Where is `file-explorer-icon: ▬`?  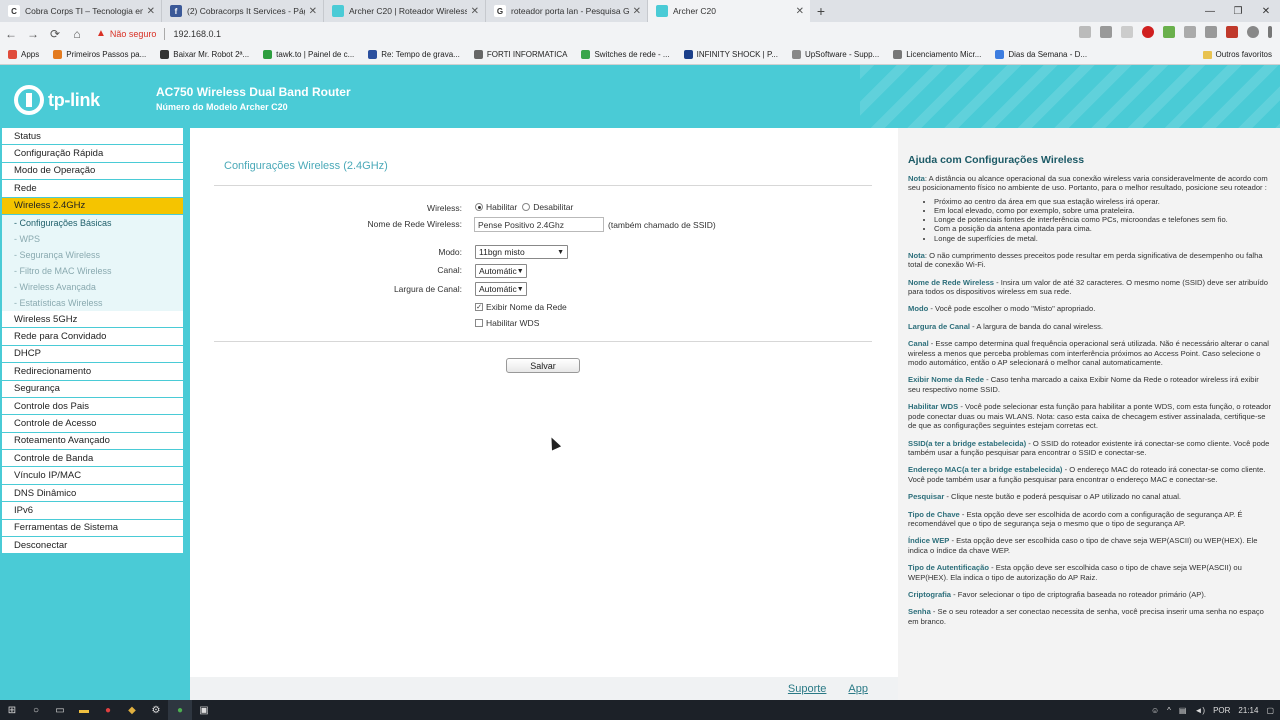 file-explorer-icon: ▬ is located at coordinates (84, 710).